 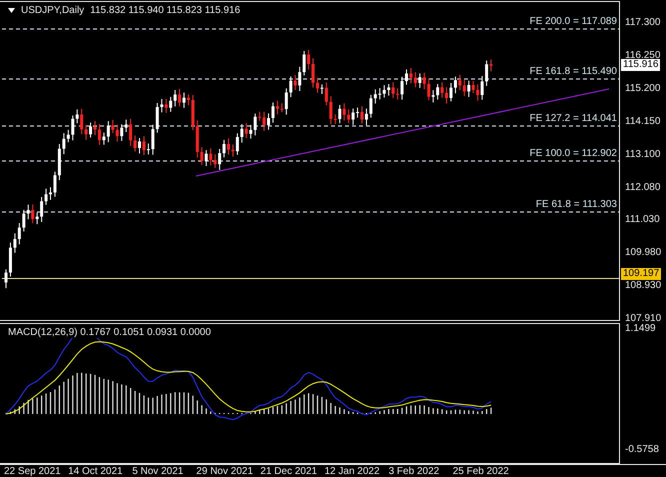 I want to click on price-tick: 109.980, so click(x=643, y=253).